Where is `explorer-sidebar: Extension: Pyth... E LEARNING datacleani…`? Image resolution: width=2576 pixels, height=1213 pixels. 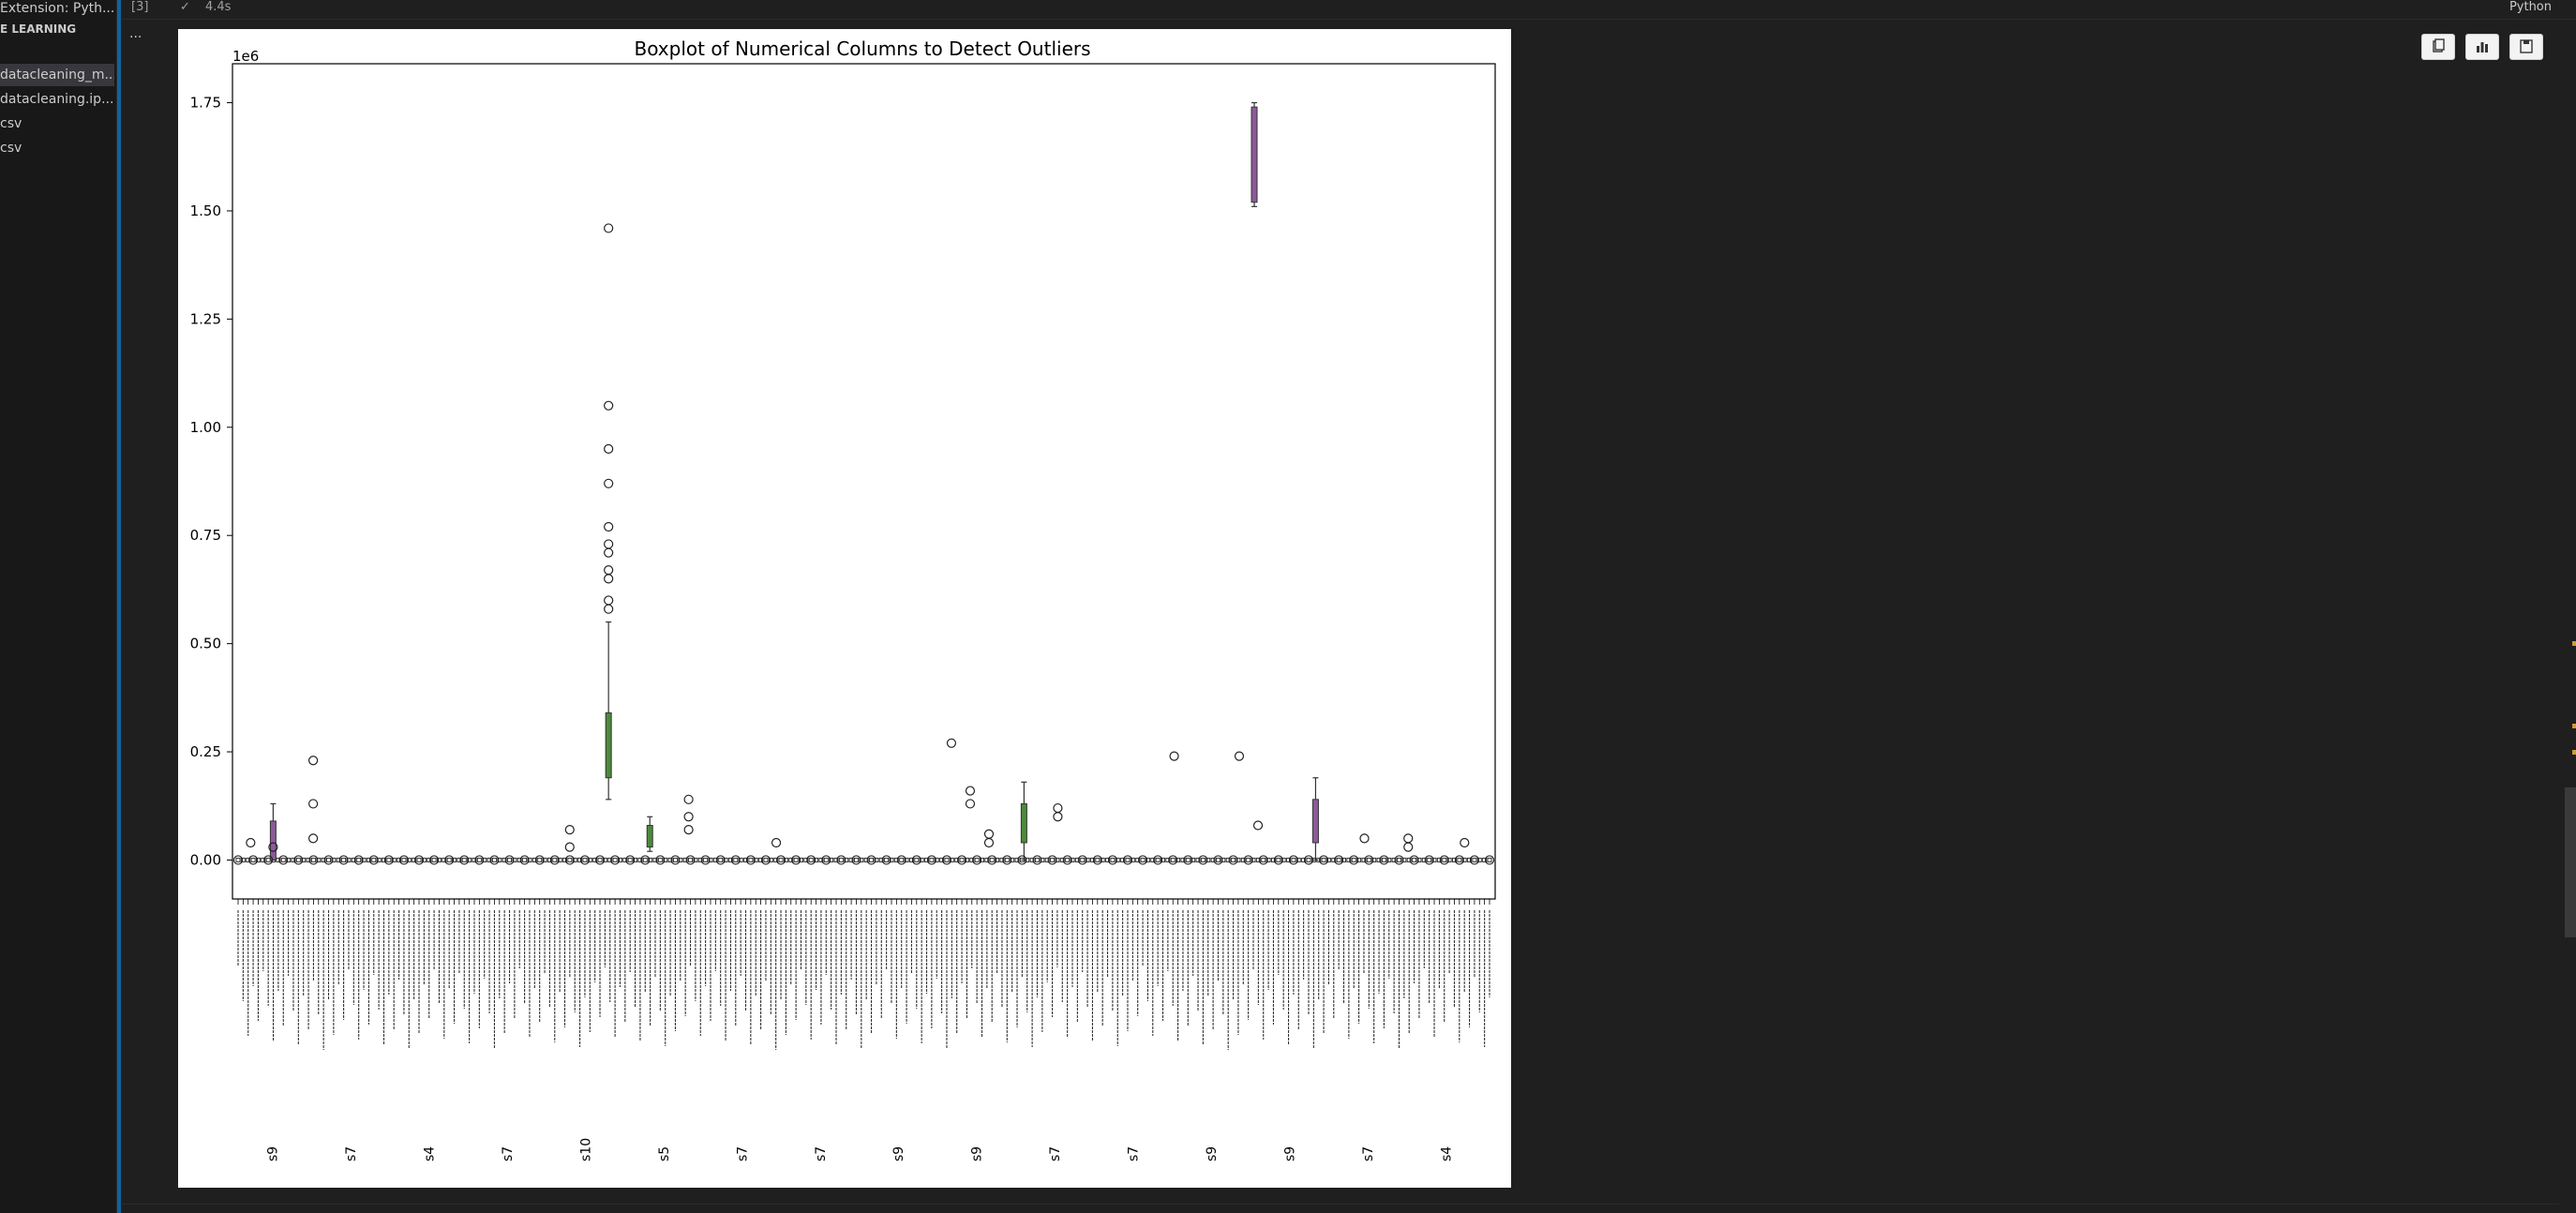
explorer-sidebar: Extension: Pyth... E LEARNING datacleani… is located at coordinates (59, 606).